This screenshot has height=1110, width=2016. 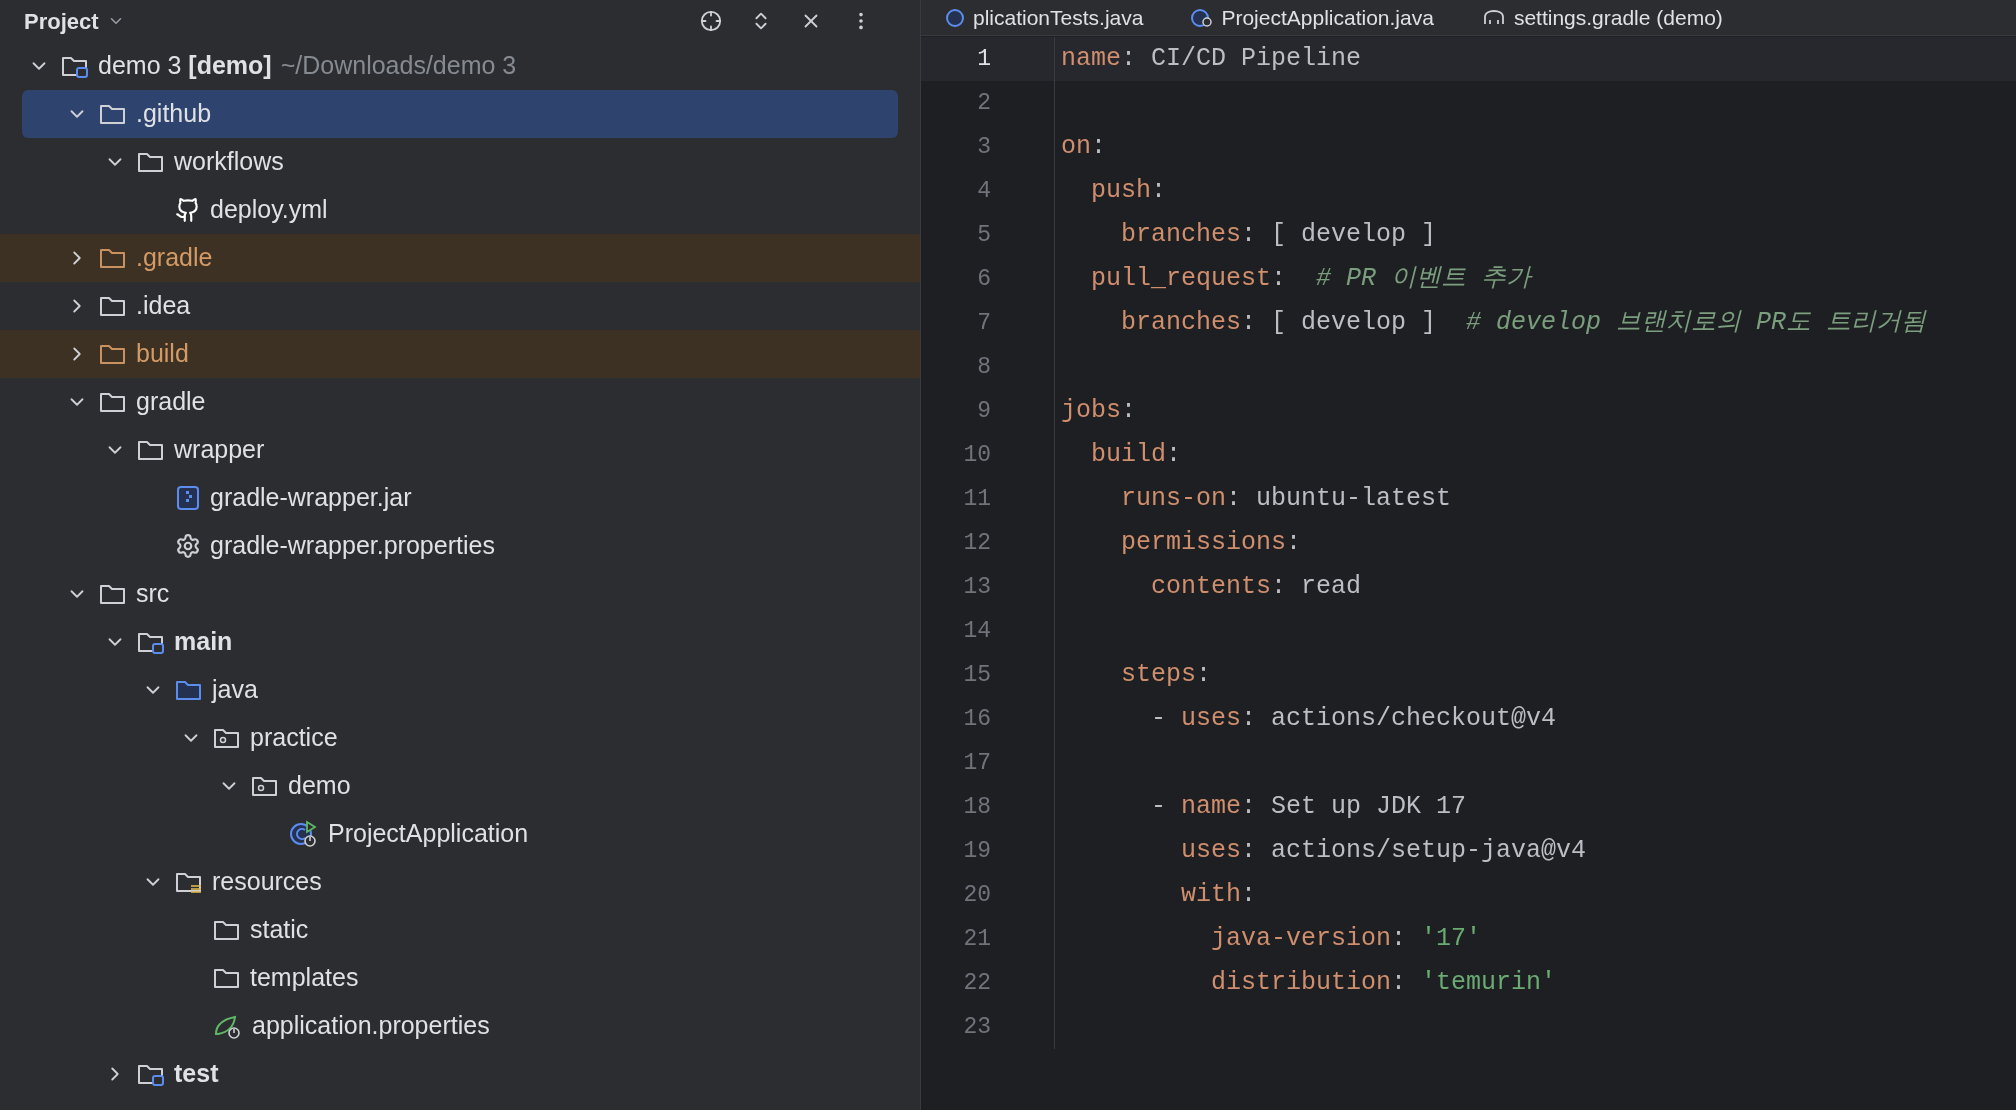 What do you see at coordinates (460, 450) in the screenshot?
I see `tree-item: wrapper` at bounding box center [460, 450].